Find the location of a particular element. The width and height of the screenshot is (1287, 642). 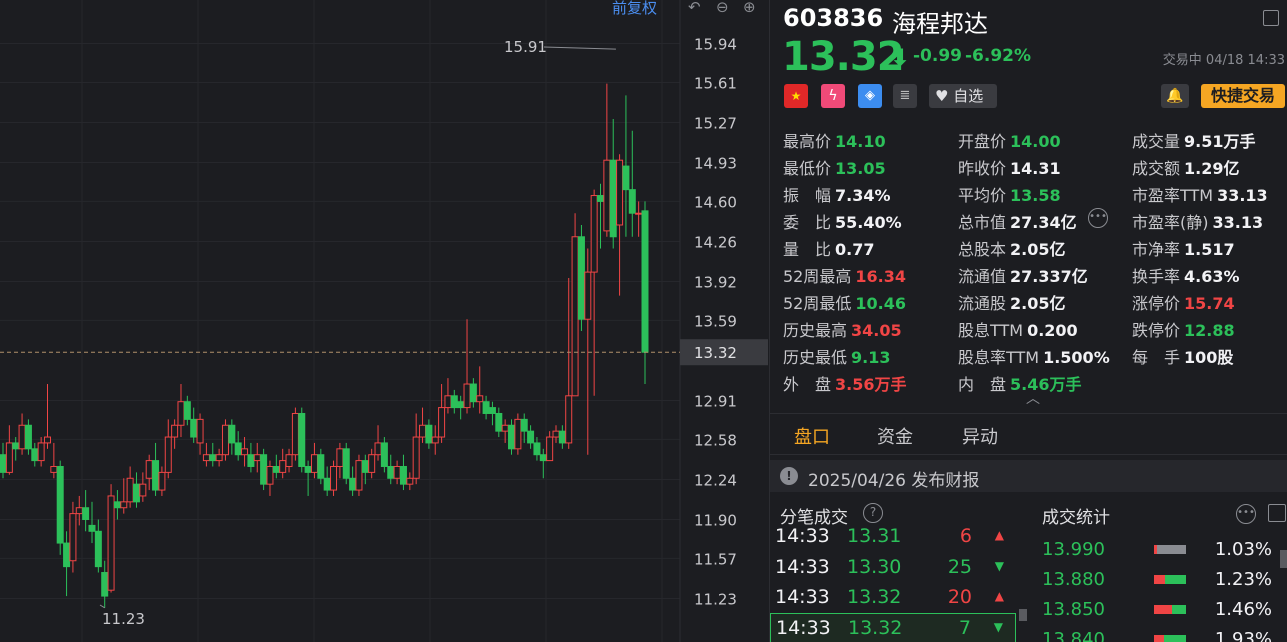

quote-item: 振 幅 7.34% is located at coordinates (837, 194).